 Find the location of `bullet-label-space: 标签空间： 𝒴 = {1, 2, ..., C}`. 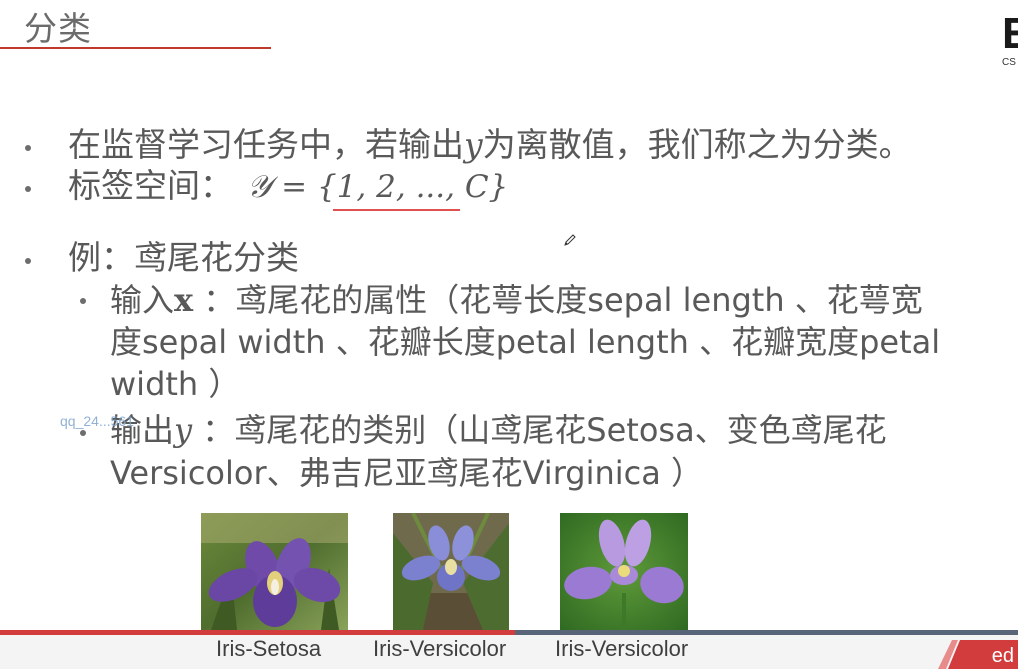

bullet-label-space: 标签空间： 𝒴 = {1, 2, ..., C} is located at coordinates (288, 186).